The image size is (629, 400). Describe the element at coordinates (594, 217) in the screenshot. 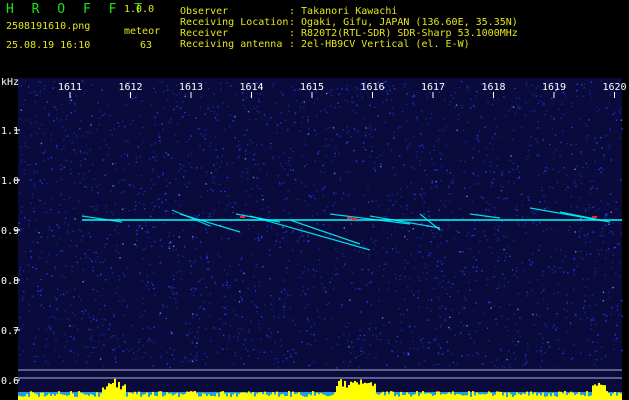

I see `echo-peak` at that location.